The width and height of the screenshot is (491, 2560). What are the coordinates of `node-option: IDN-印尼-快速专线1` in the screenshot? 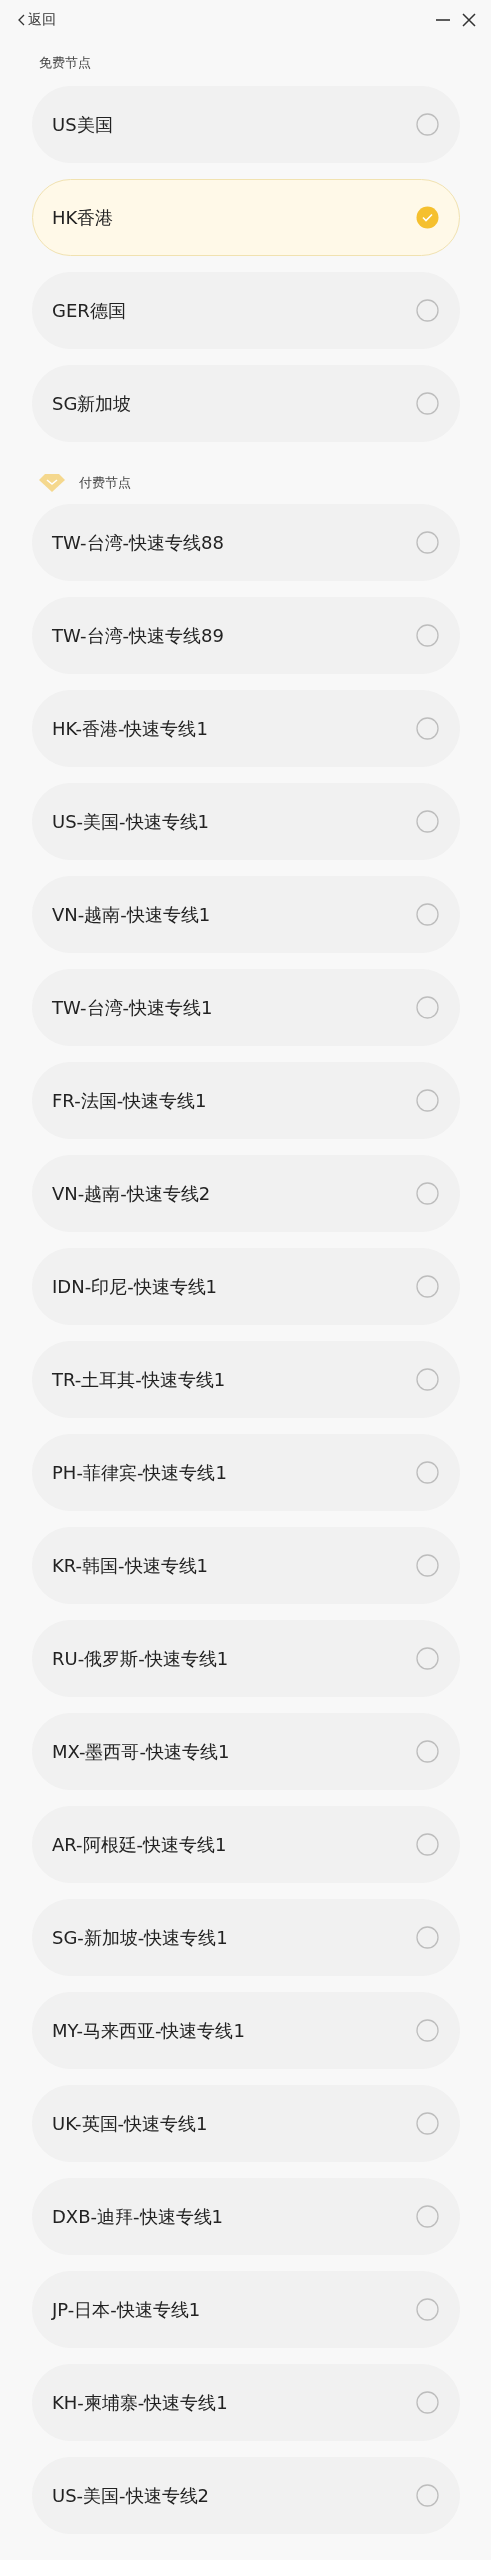 It's located at (246, 1286).